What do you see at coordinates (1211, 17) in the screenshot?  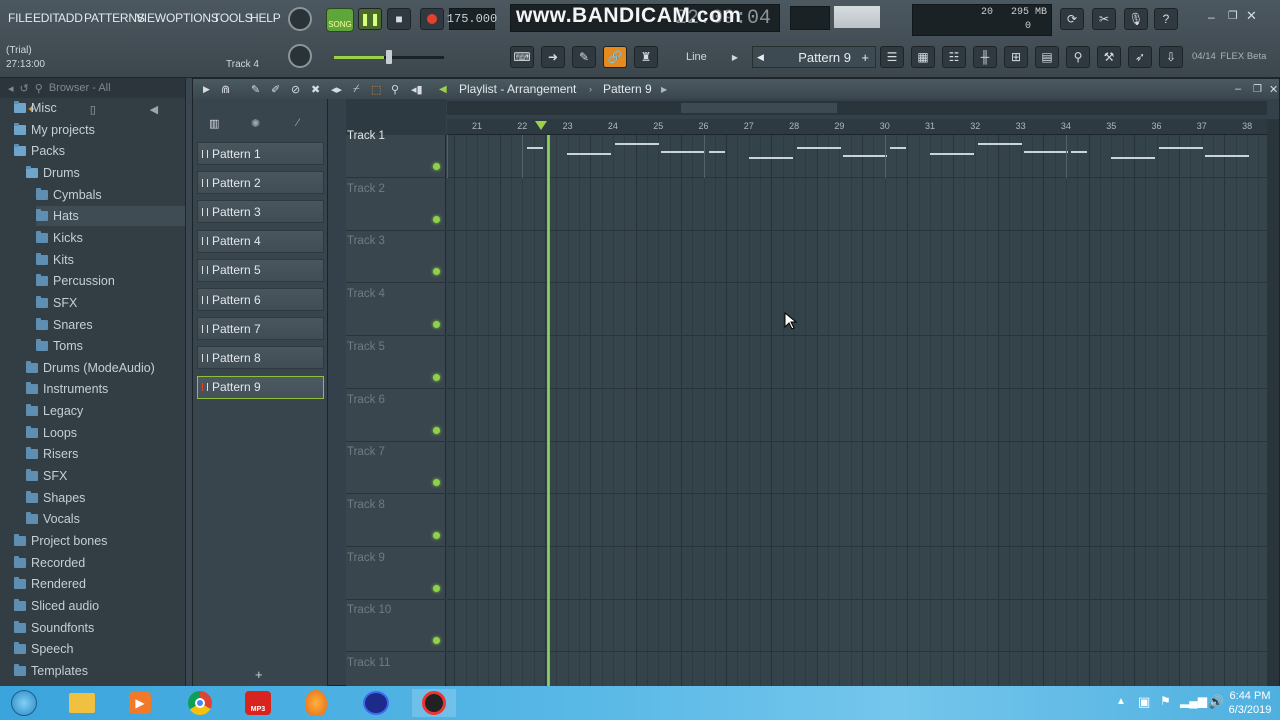 I see `minimize-app-icon: –` at bounding box center [1211, 17].